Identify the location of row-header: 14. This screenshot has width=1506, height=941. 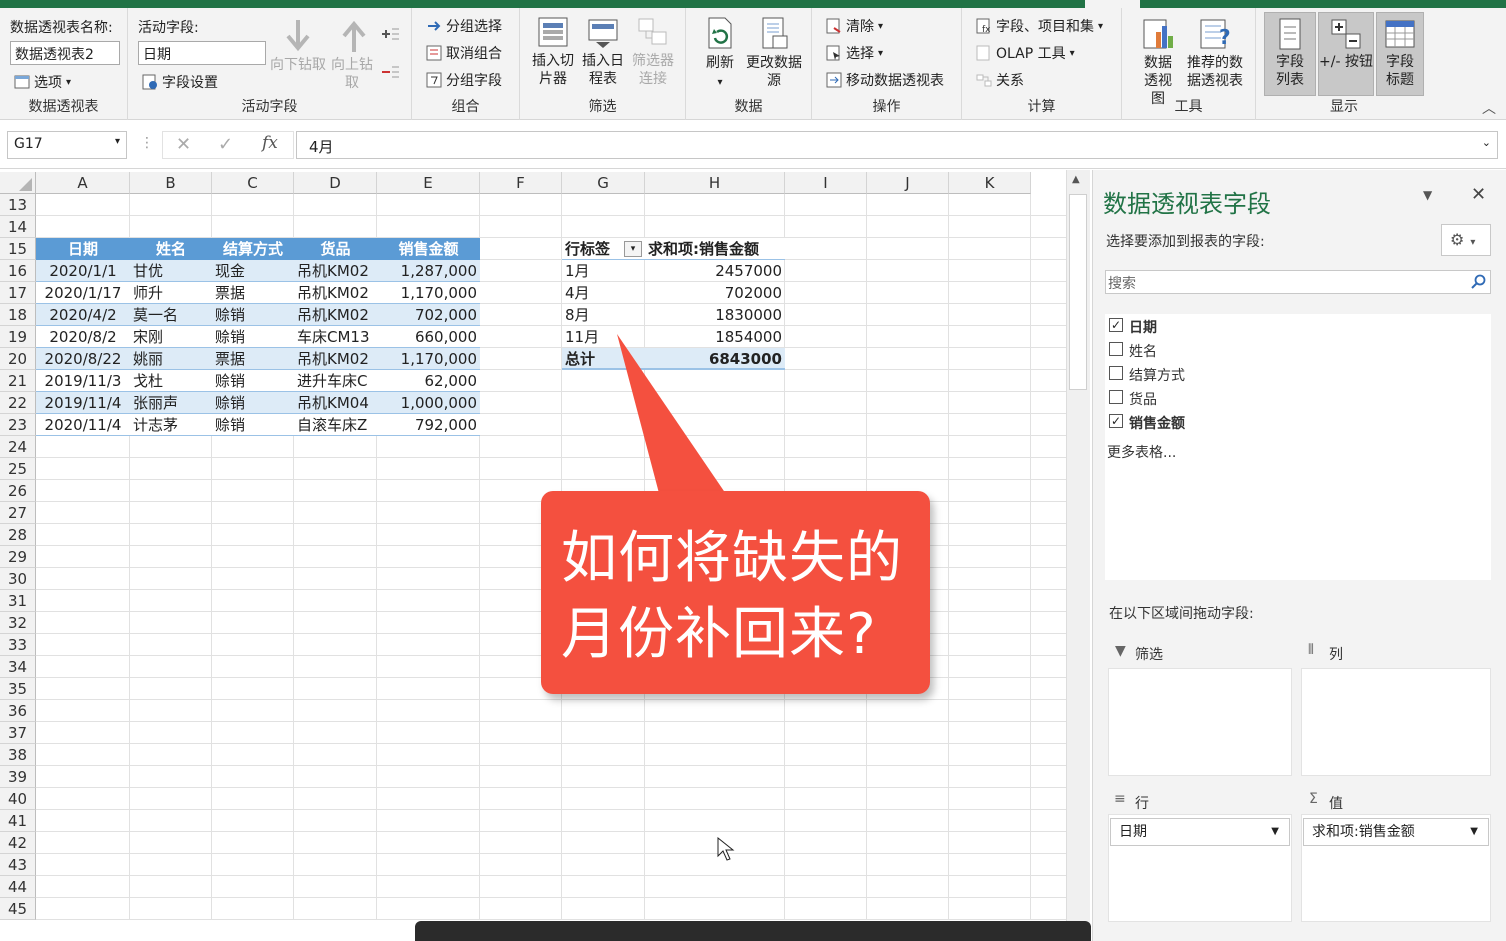
(18, 227).